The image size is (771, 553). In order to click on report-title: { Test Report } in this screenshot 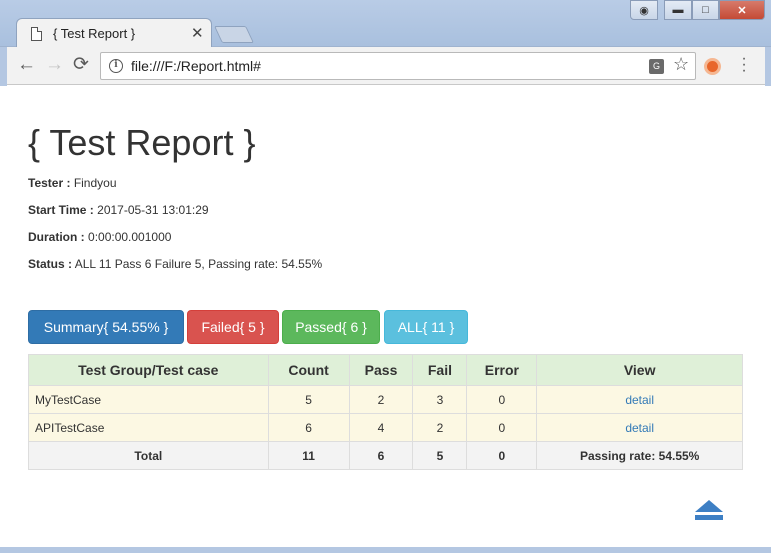, I will do `click(142, 142)`.